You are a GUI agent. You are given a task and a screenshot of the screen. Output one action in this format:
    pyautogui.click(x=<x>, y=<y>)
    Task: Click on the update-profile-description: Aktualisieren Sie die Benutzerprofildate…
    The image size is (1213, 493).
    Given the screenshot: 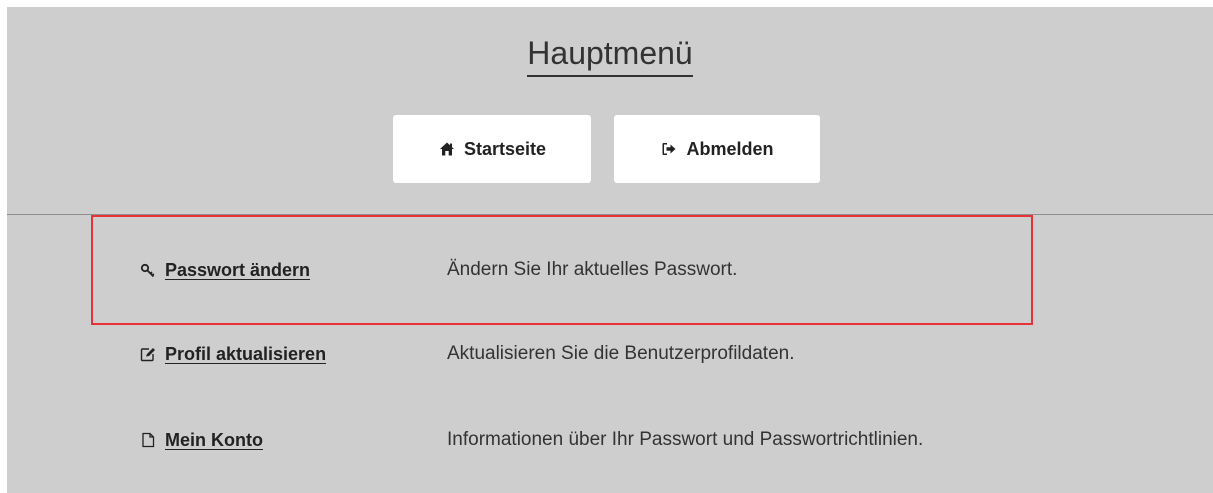 What is the action you would take?
    pyautogui.click(x=621, y=353)
    